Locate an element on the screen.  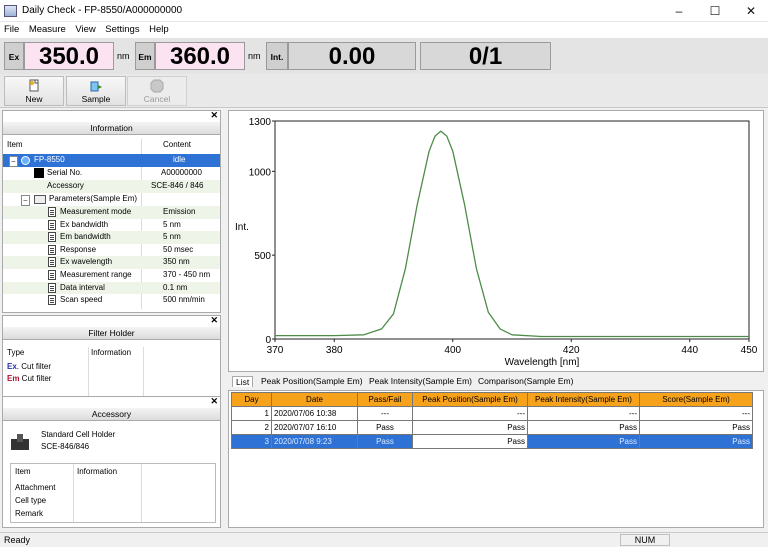
x-tick-label: 450 is located at coordinates (749, 350).